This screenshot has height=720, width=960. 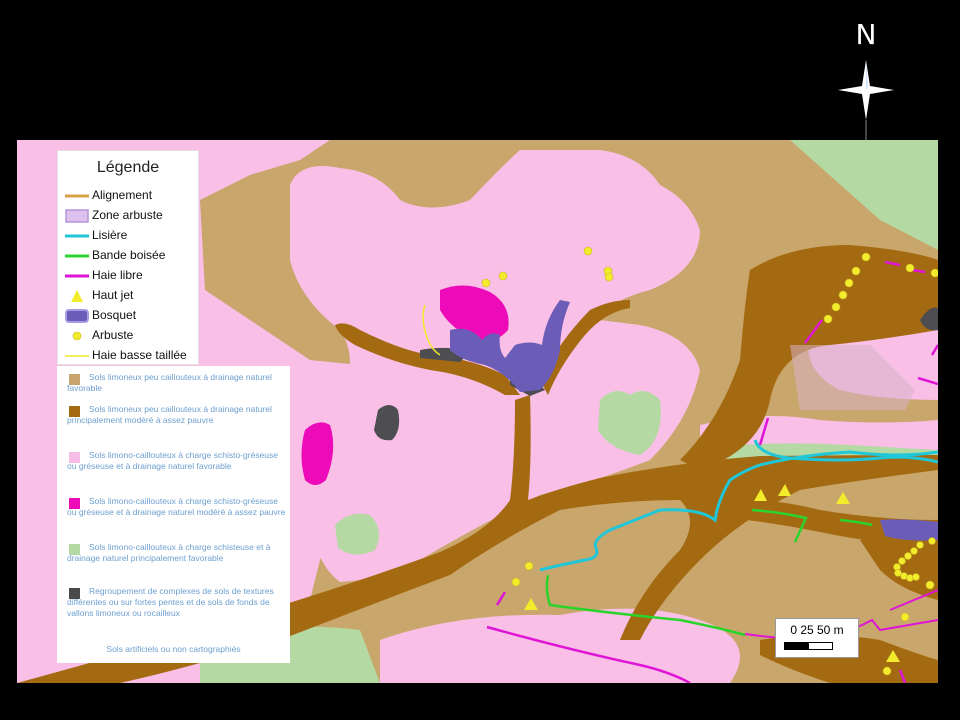 I want to click on legend-label: Alignement, so click(x=122, y=195).